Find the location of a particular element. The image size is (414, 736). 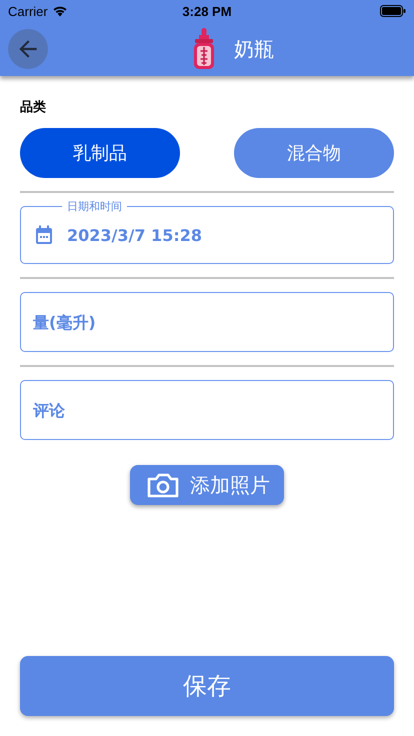

battery-icon is located at coordinates (393, 11).